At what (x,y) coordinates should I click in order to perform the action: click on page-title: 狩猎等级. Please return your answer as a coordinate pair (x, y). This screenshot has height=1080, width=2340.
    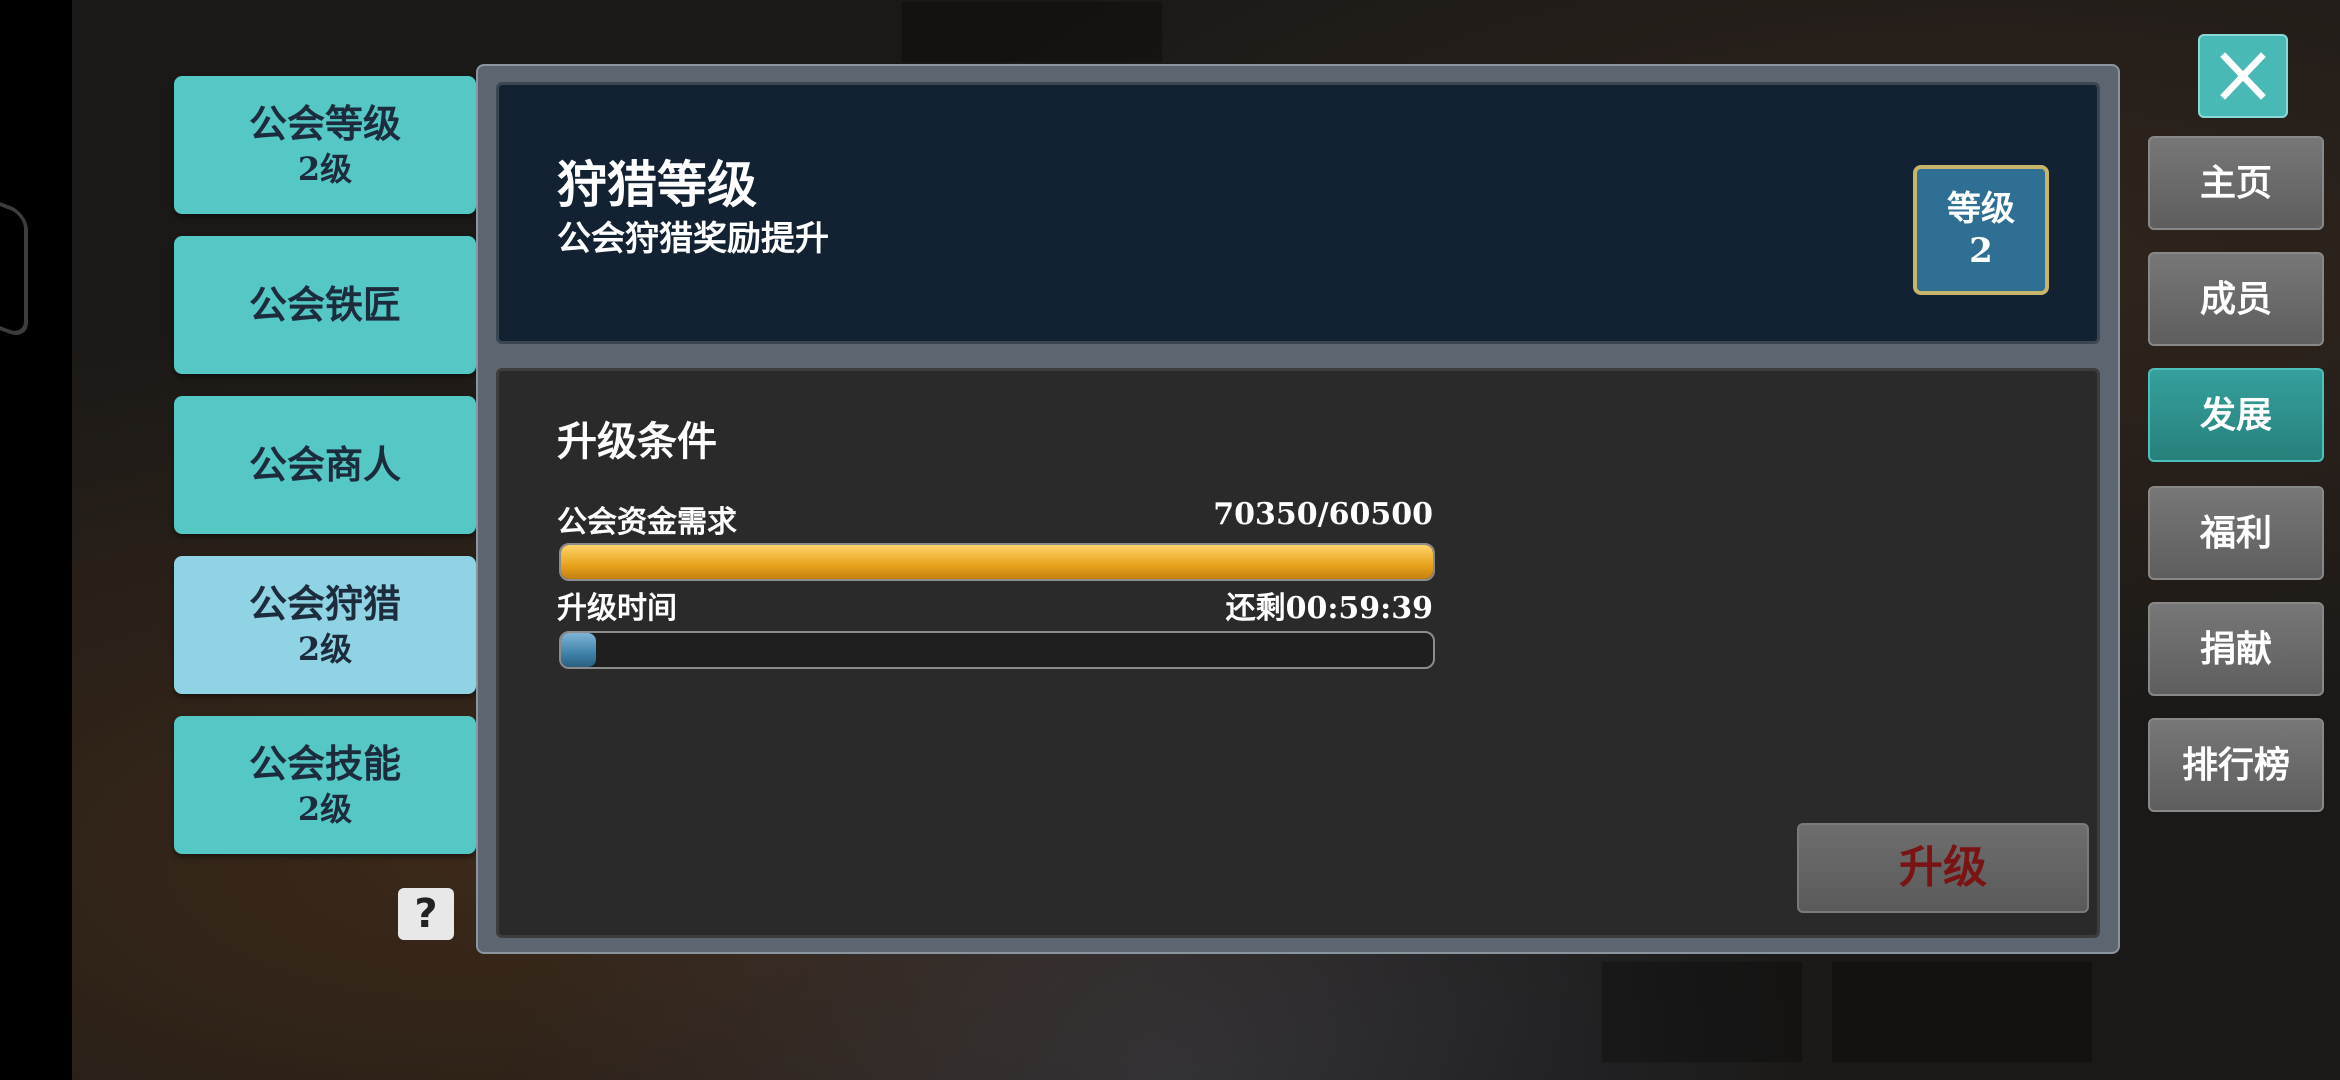
    Looking at the image, I should click on (657, 184).